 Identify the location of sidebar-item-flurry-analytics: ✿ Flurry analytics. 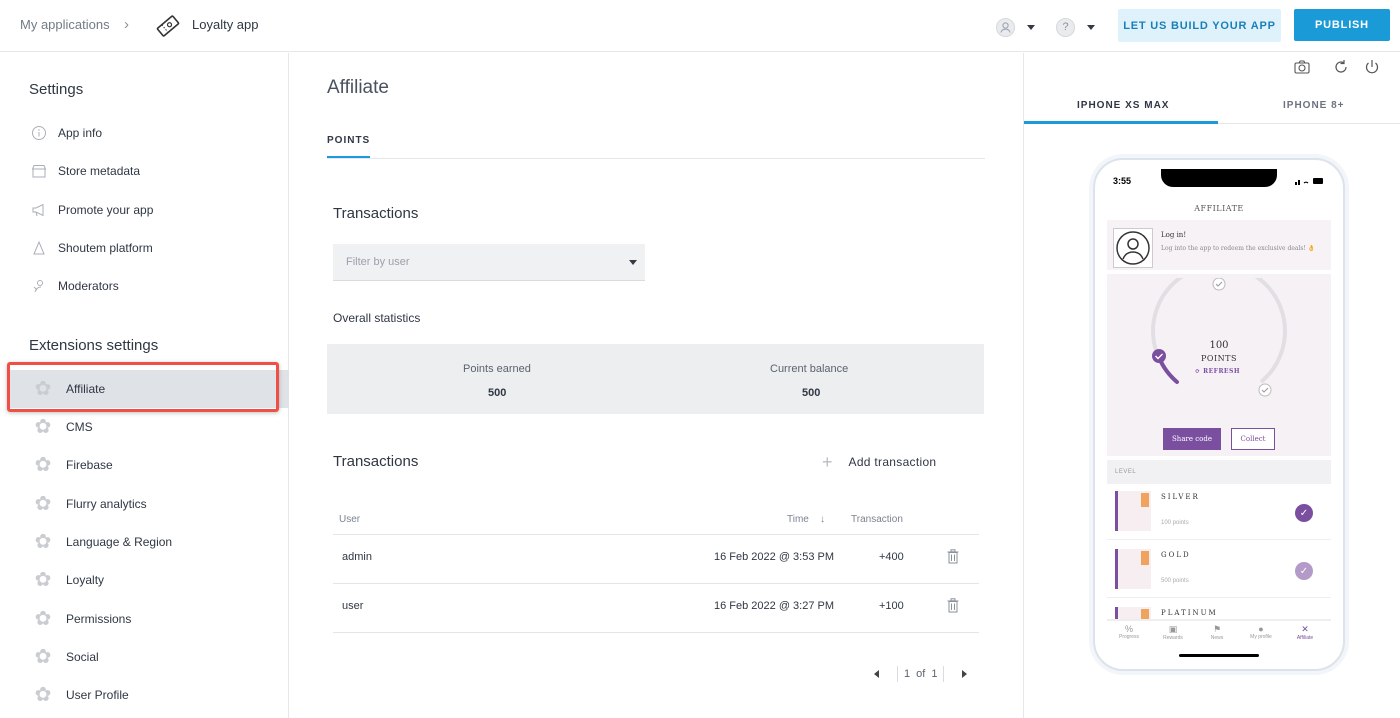
(152, 504).